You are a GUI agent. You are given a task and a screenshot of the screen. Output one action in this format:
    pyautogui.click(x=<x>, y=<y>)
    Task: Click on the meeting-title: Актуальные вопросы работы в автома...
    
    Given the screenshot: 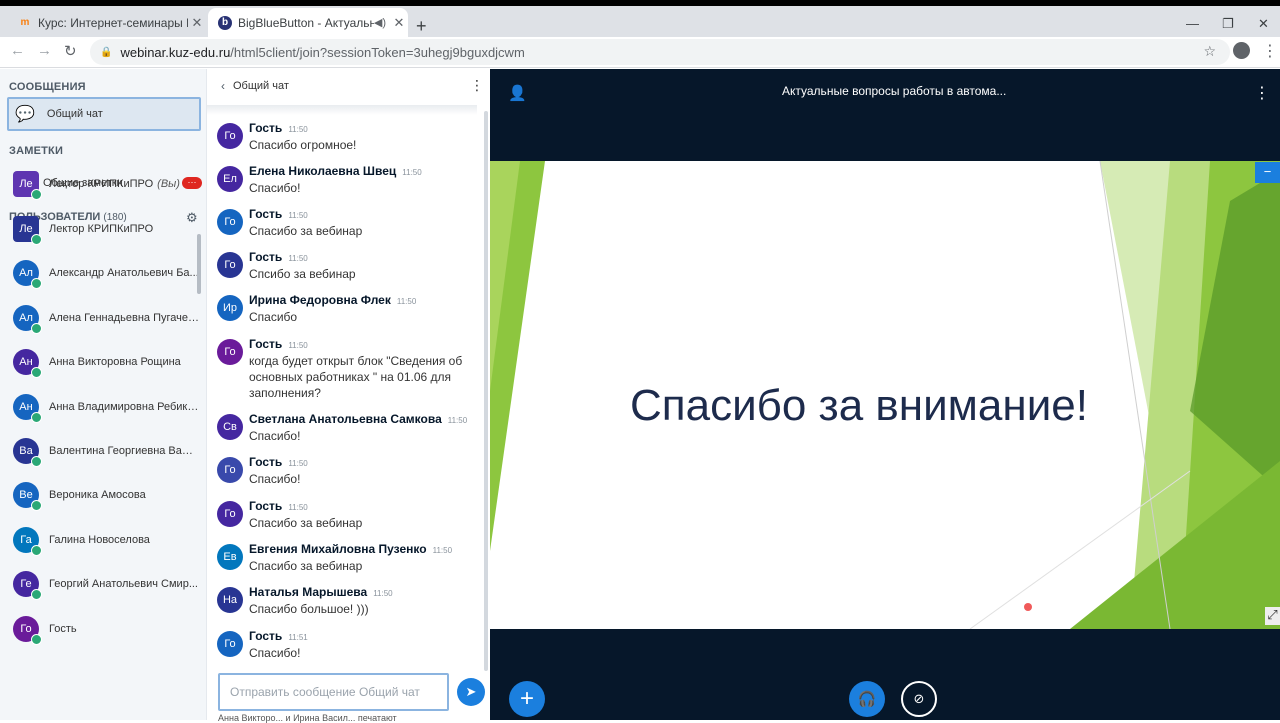 What is the action you would take?
    pyautogui.click(x=894, y=91)
    